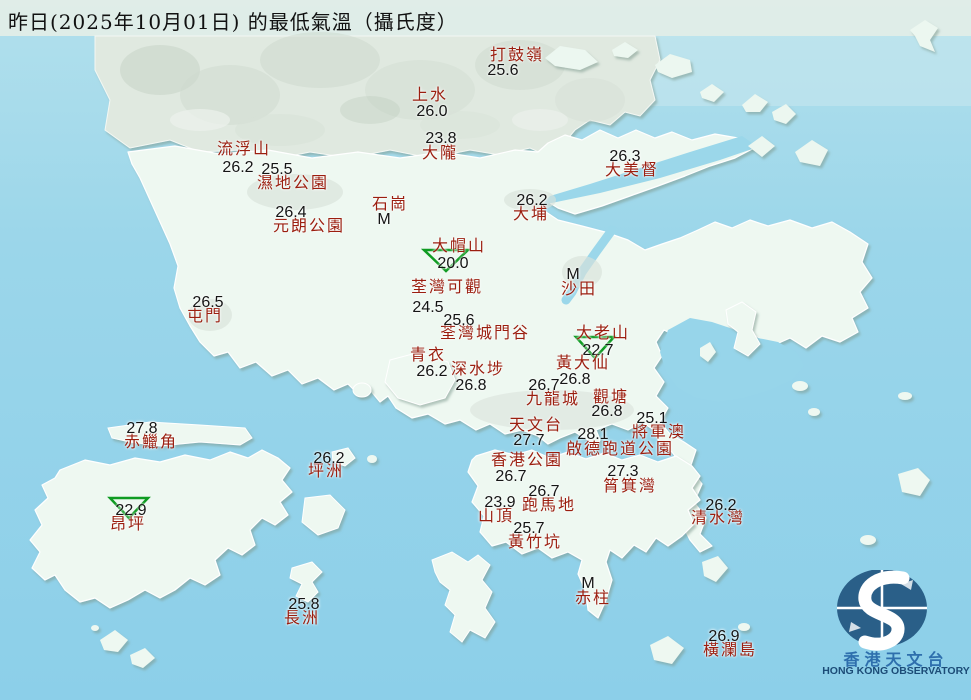  Describe the element at coordinates (208, 302) in the screenshot. I see `station-value: 26.5` at that location.